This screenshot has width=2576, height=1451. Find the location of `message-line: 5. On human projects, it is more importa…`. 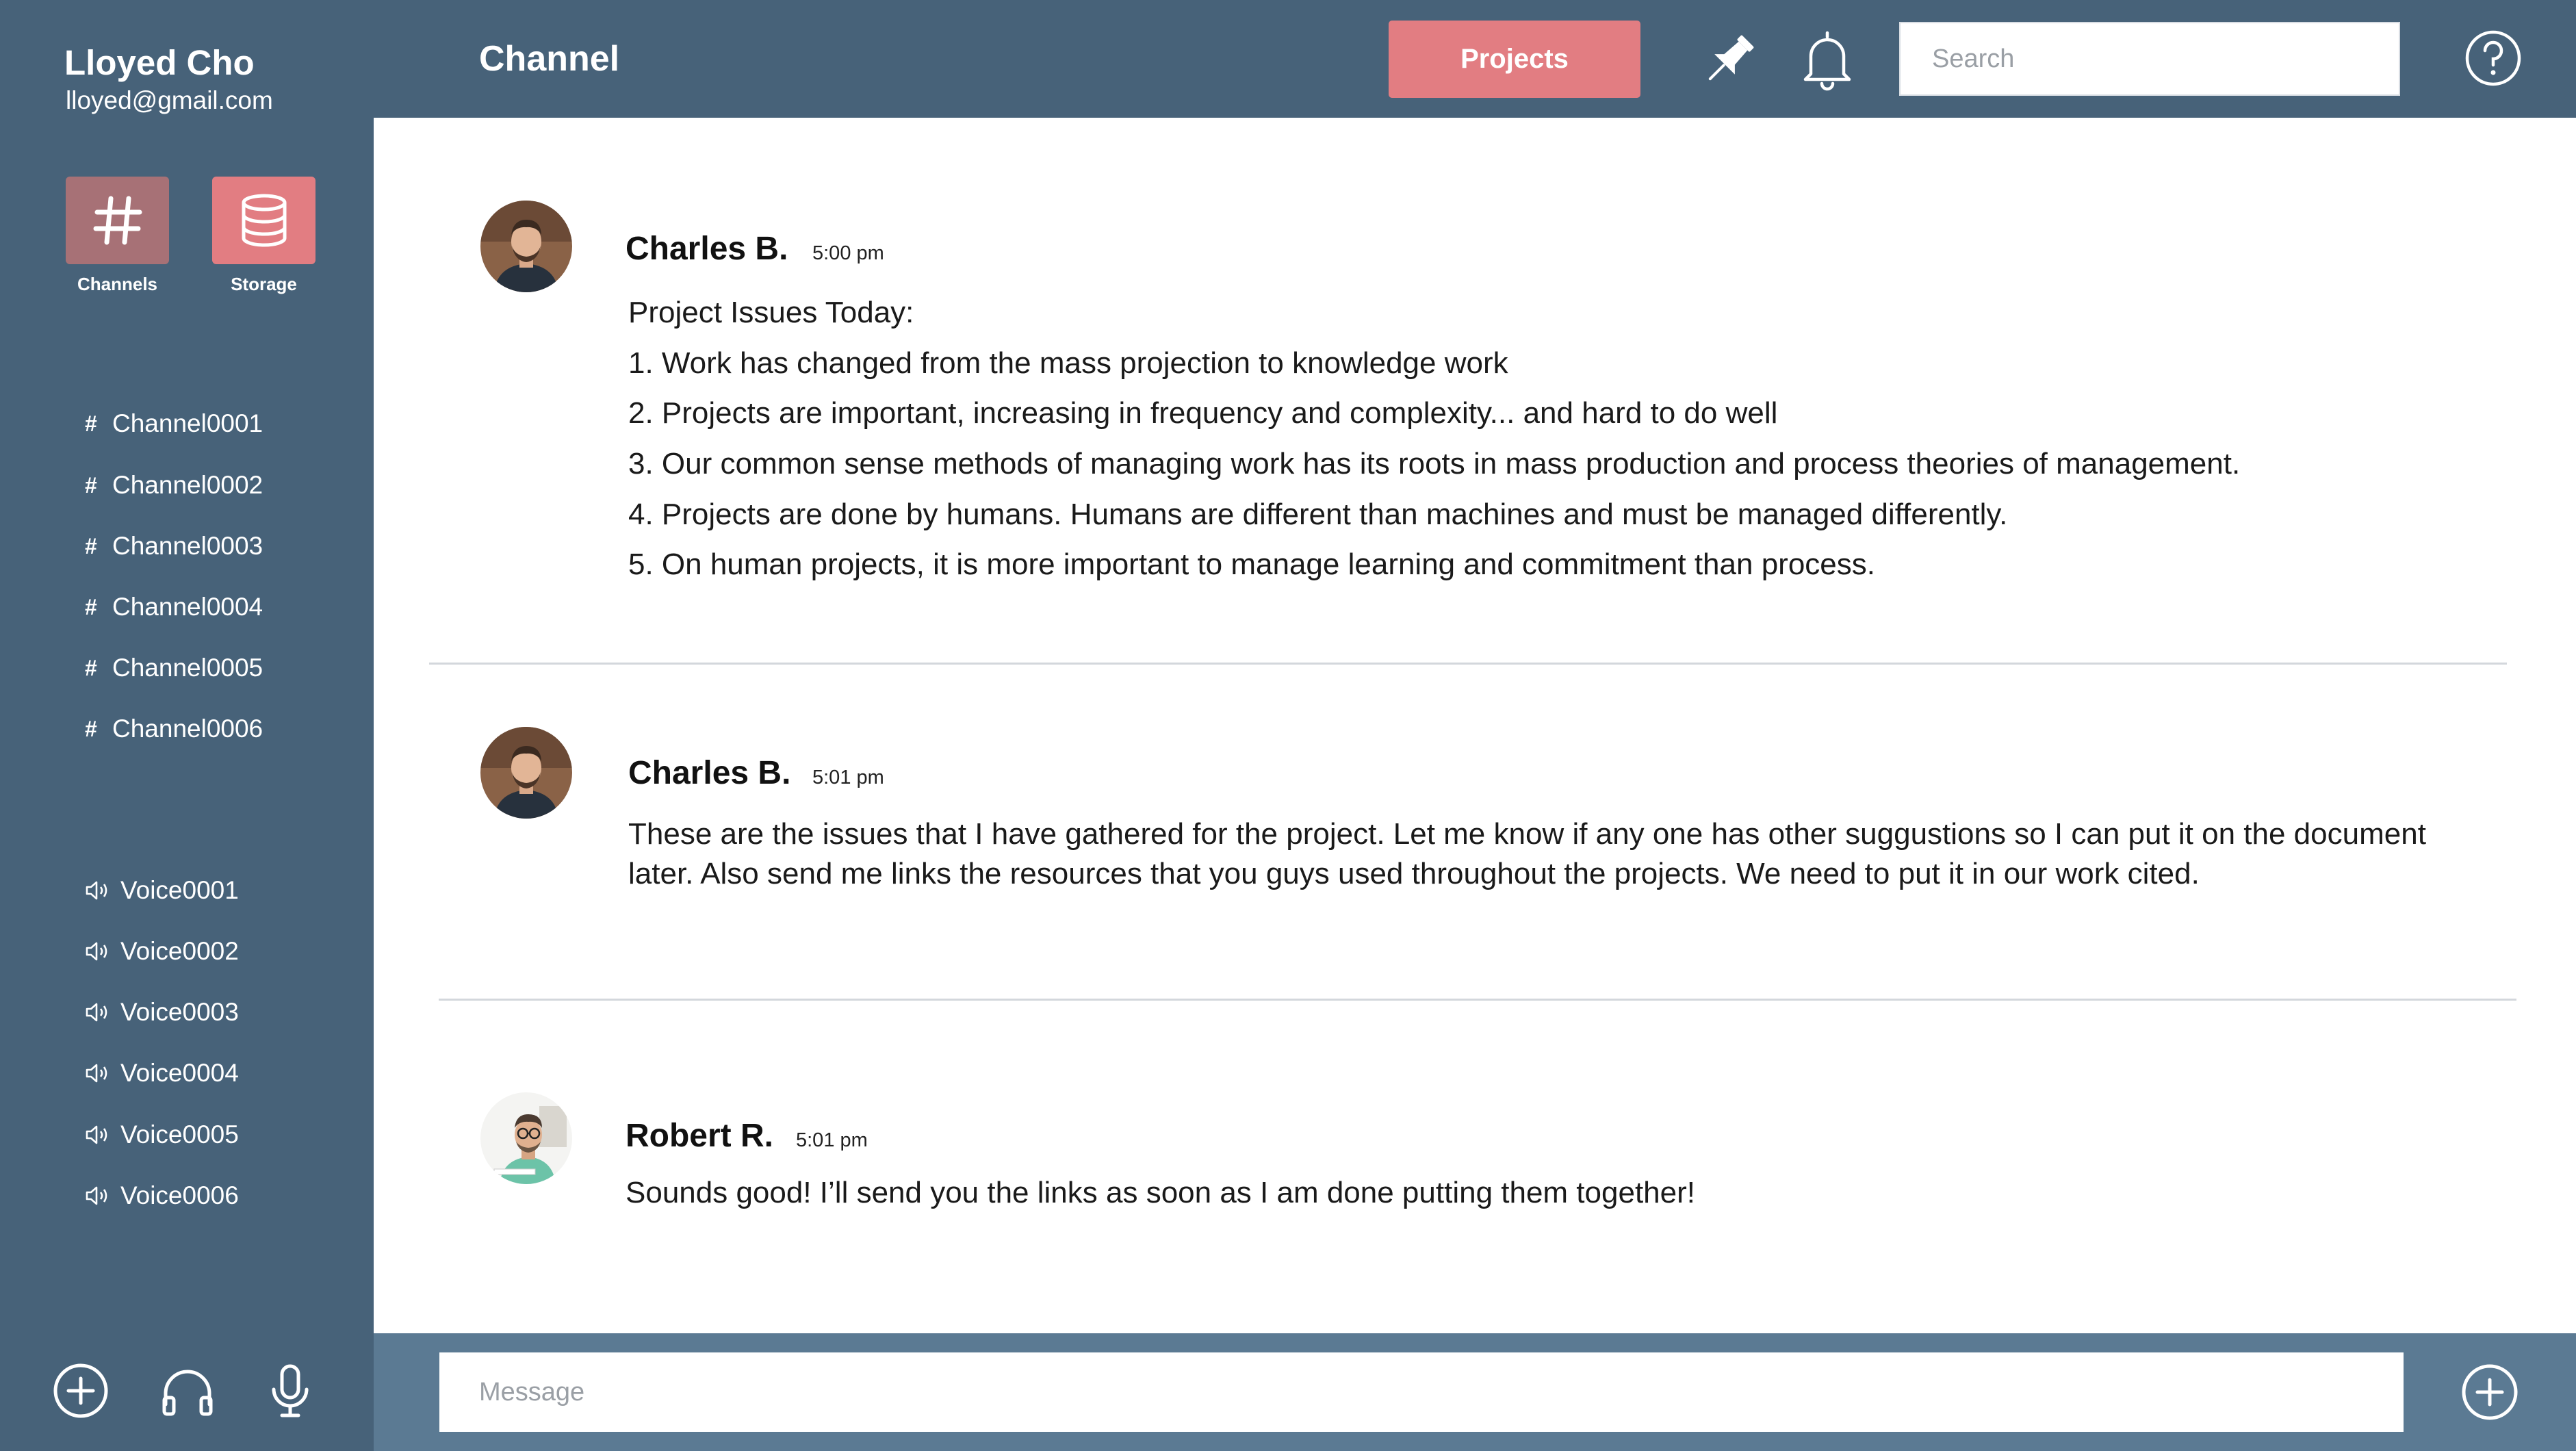

message-line: 5. On human projects, it is more importa… is located at coordinates (1251, 564).